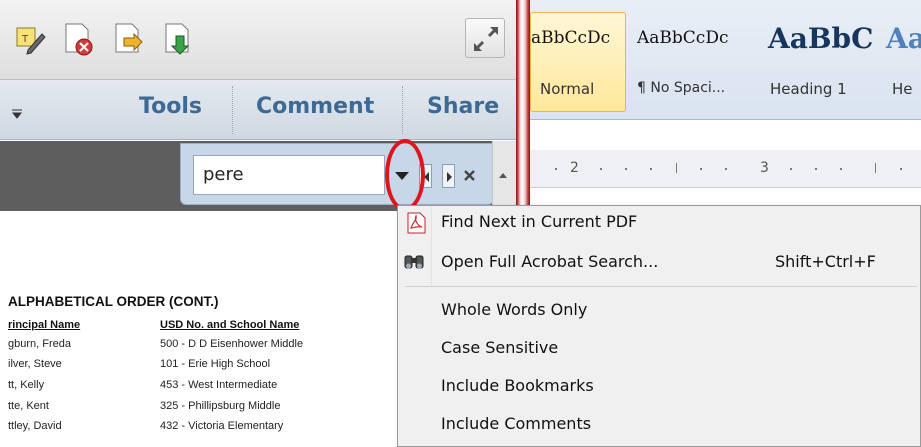 Image resolution: width=921 pixels, height=447 pixels. What do you see at coordinates (315, 106) in the screenshot?
I see `tab-comment: Comment` at bounding box center [315, 106].